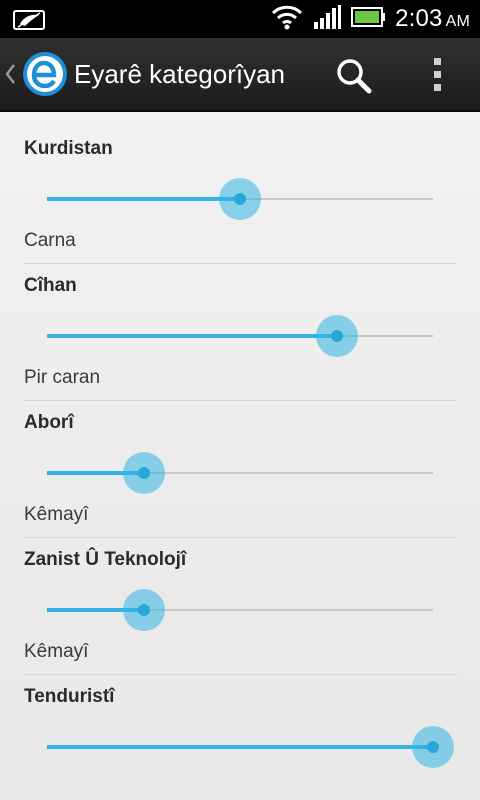  Describe the element at coordinates (354, 76) in the screenshot. I see `search-icon` at that location.